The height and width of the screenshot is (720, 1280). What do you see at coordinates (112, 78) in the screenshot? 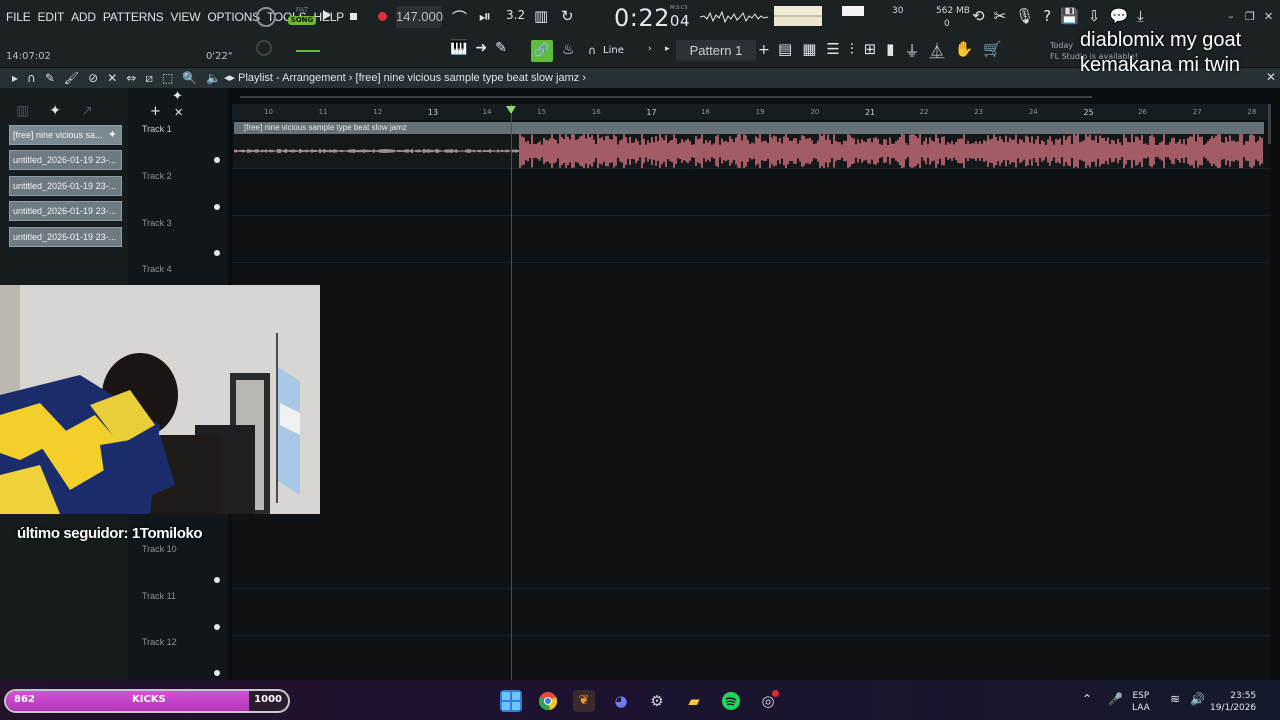
I see `mute-tool-icon: ✕` at bounding box center [112, 78].